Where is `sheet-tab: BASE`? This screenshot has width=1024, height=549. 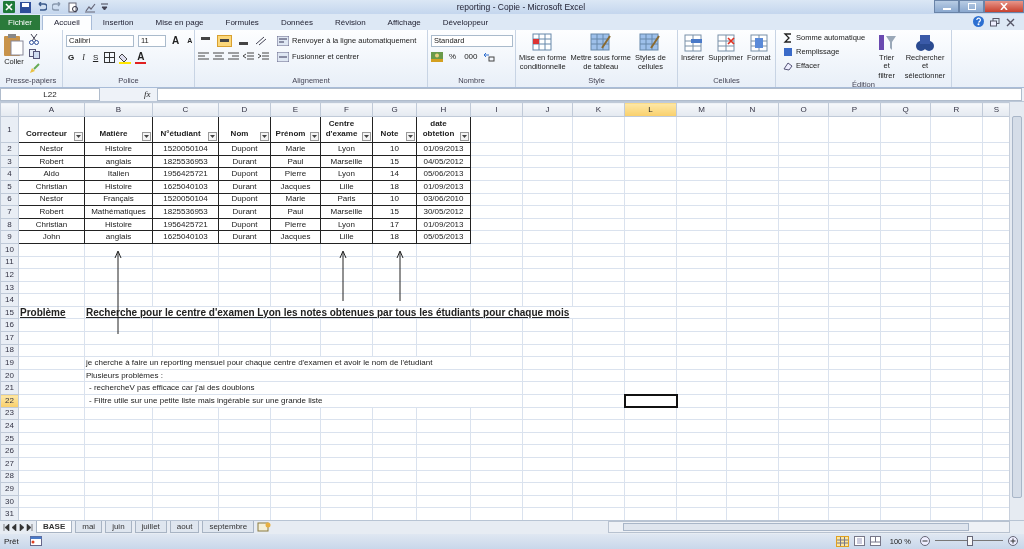 sheet-tab: BASE is located at coordinates (54, 527).